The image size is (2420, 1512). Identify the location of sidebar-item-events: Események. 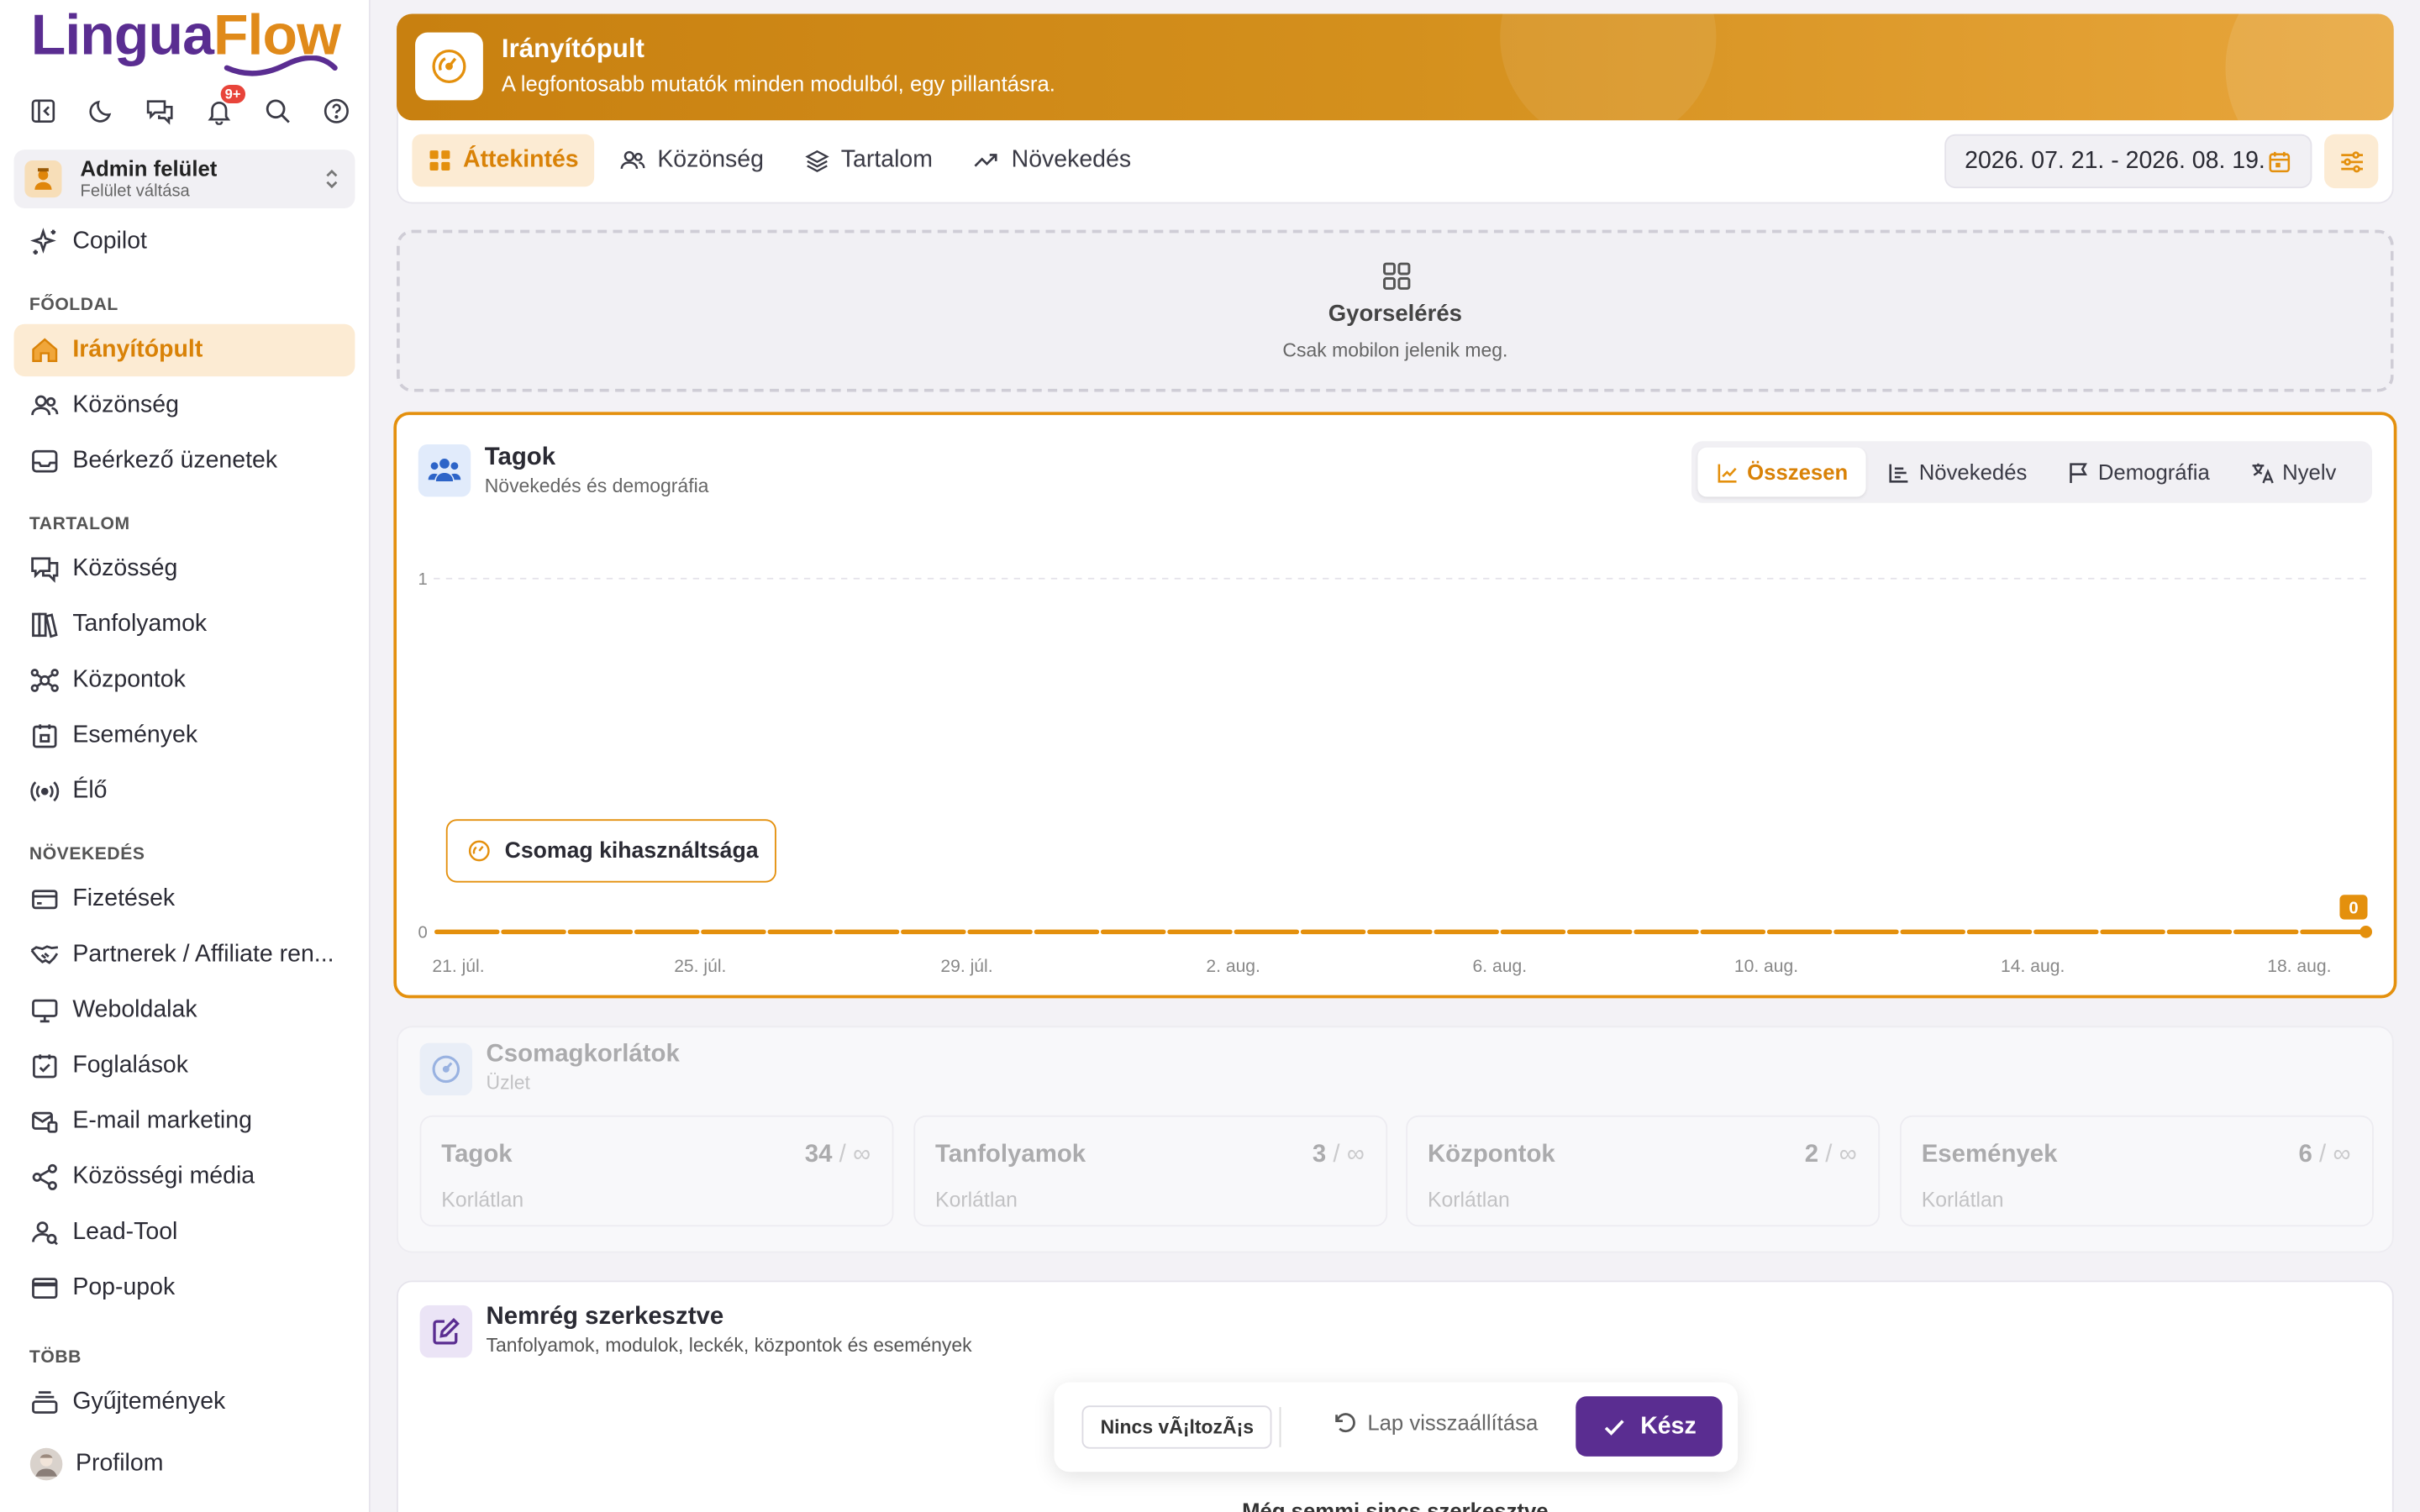
(184, 736).